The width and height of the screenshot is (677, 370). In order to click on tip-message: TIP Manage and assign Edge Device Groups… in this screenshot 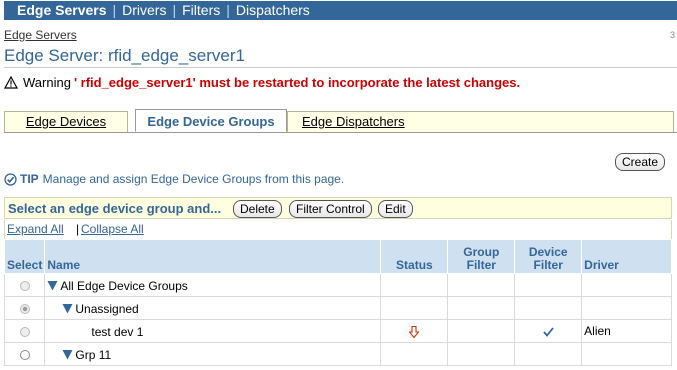, I will do `click(174, 179)`.